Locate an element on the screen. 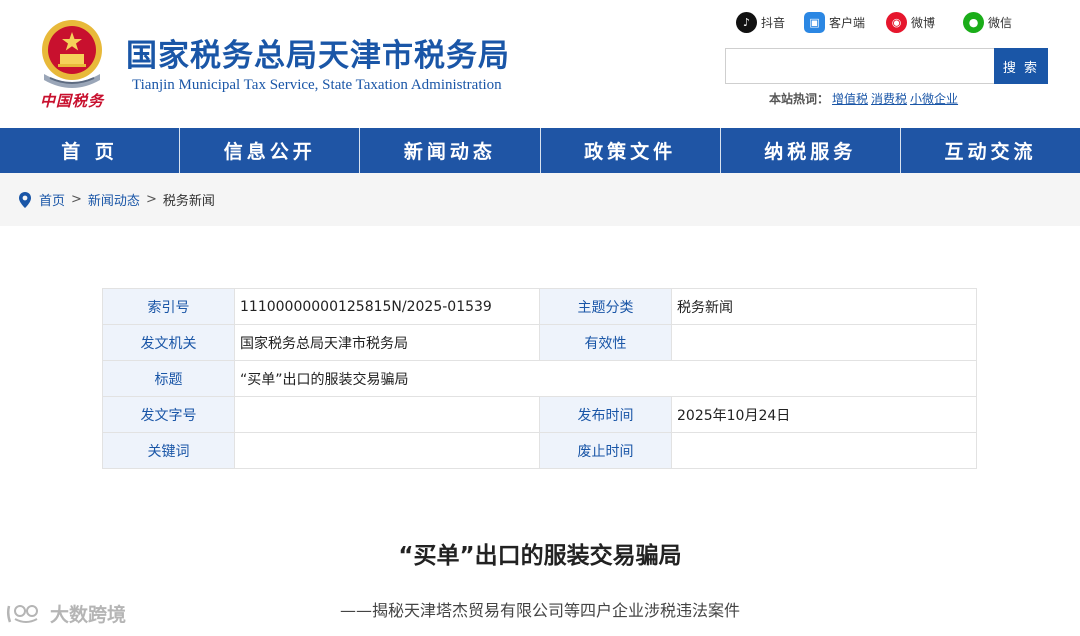 The image size is (1080, 636). breadcrumb-home: 首页 is located at coordinates (52, 199).